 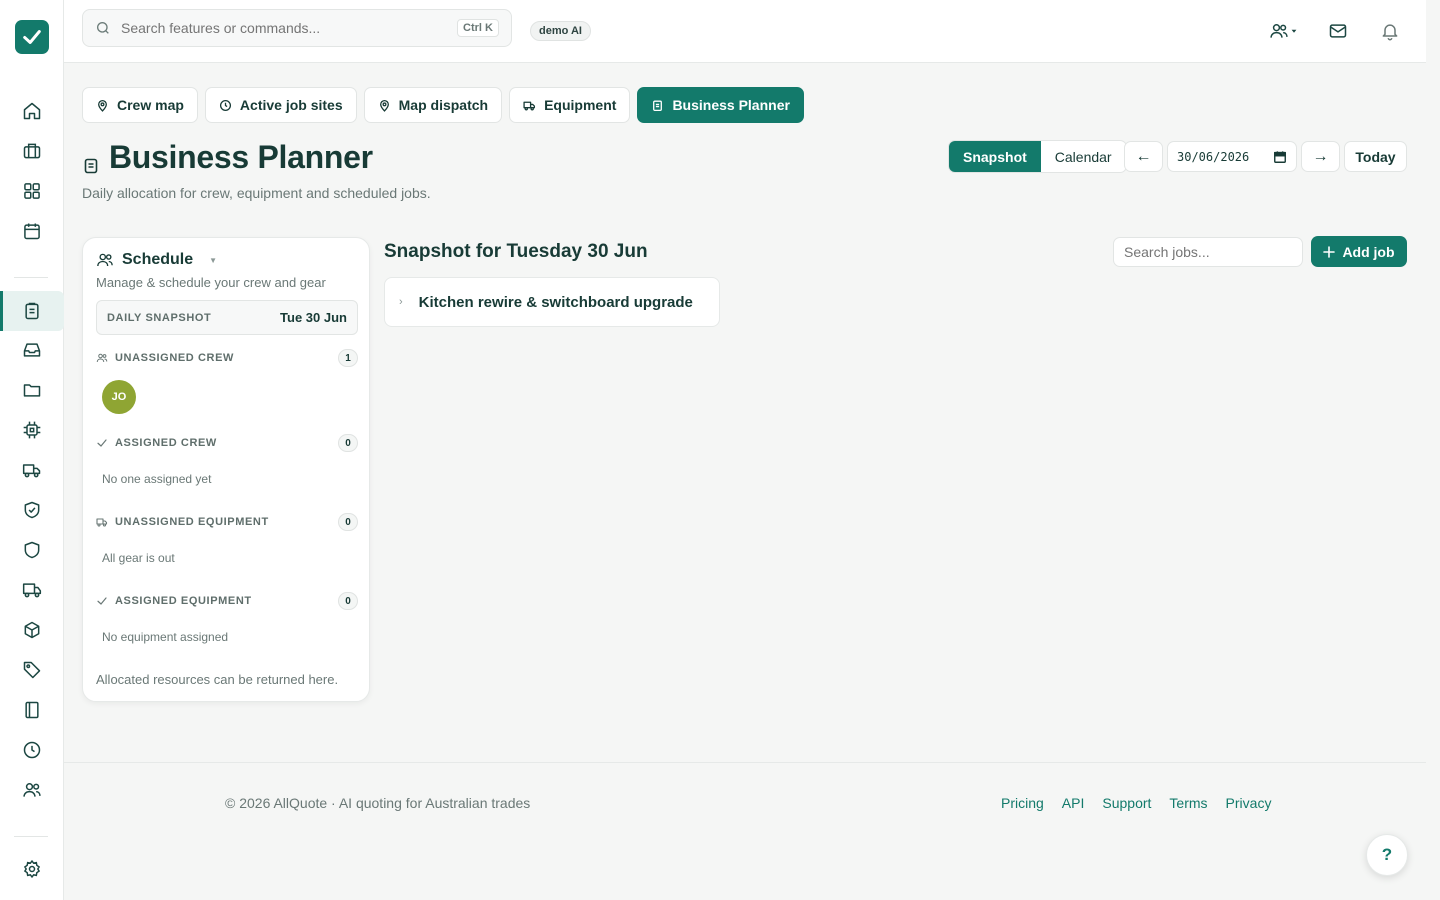 I want to click on calendar-view-button: Calendar, so click(x=1083, y=156).